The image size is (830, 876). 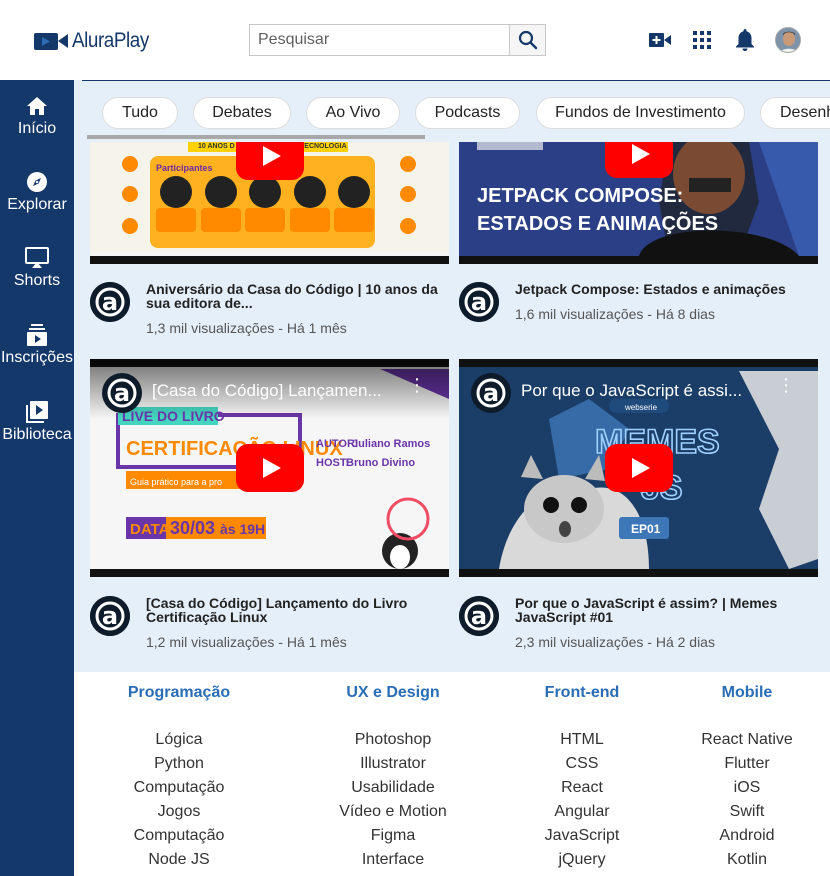 What do you see at coordinates (140, 113) in the screenshot?
I see `chip-tudo: Tudo` at bounding box center [140, 113].